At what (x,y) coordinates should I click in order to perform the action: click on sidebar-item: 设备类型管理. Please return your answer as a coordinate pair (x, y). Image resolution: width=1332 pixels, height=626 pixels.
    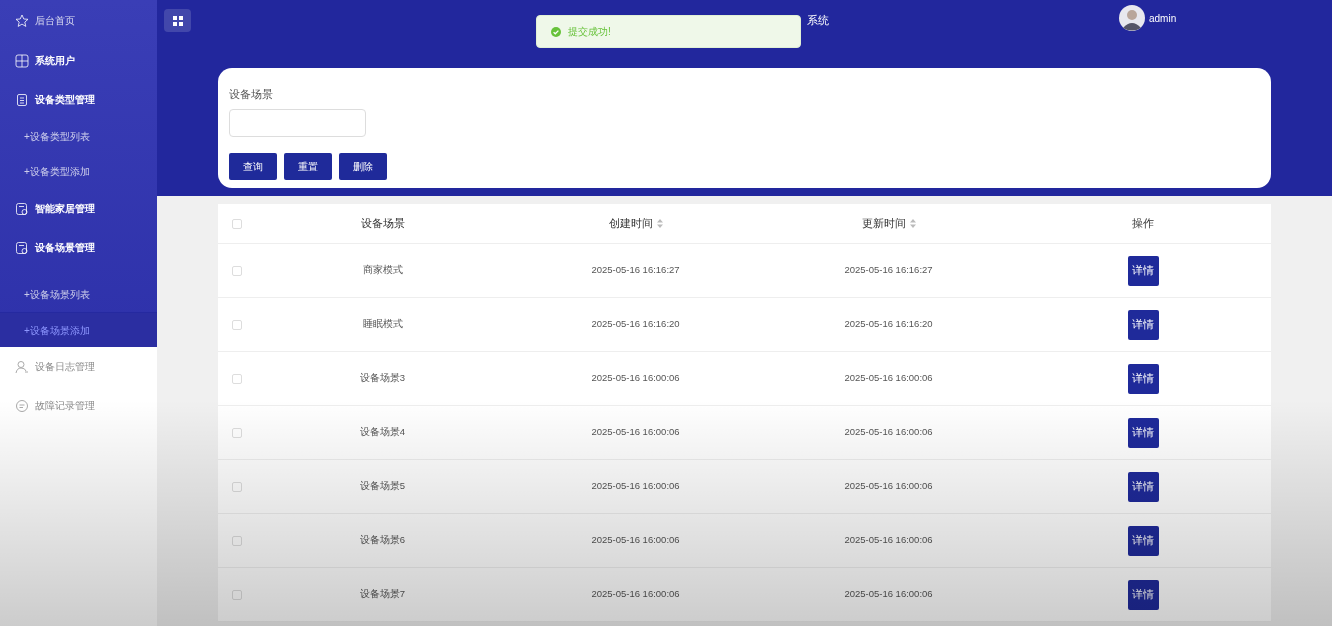
    Looking at the image, I should click on (78, 99).